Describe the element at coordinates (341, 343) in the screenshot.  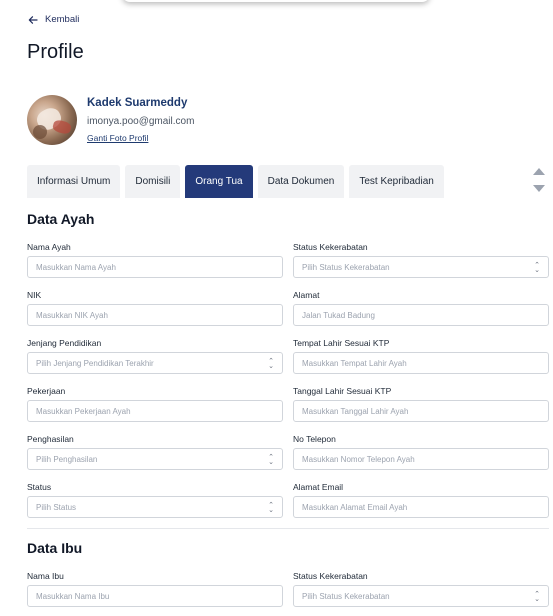
I see `label-tempat-lahir: Tempat Lahir Sesuai KTP` at that location.